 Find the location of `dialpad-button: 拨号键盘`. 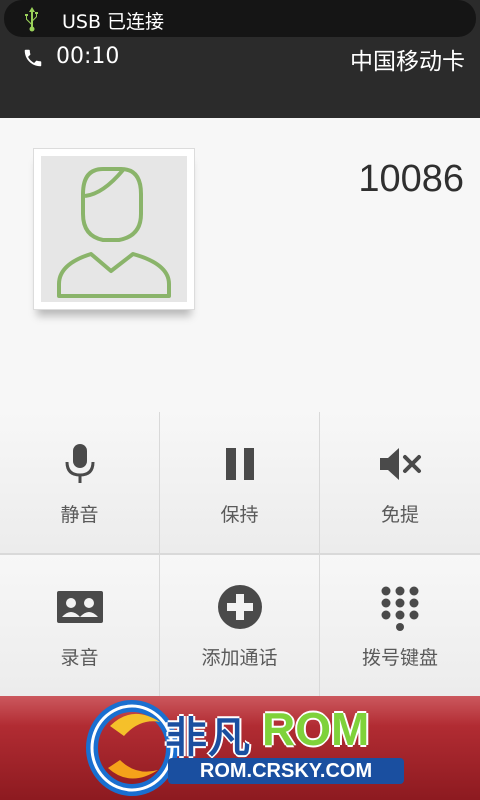

dialpad-button: 拨号键盘 is located at coordinates (400, 625).